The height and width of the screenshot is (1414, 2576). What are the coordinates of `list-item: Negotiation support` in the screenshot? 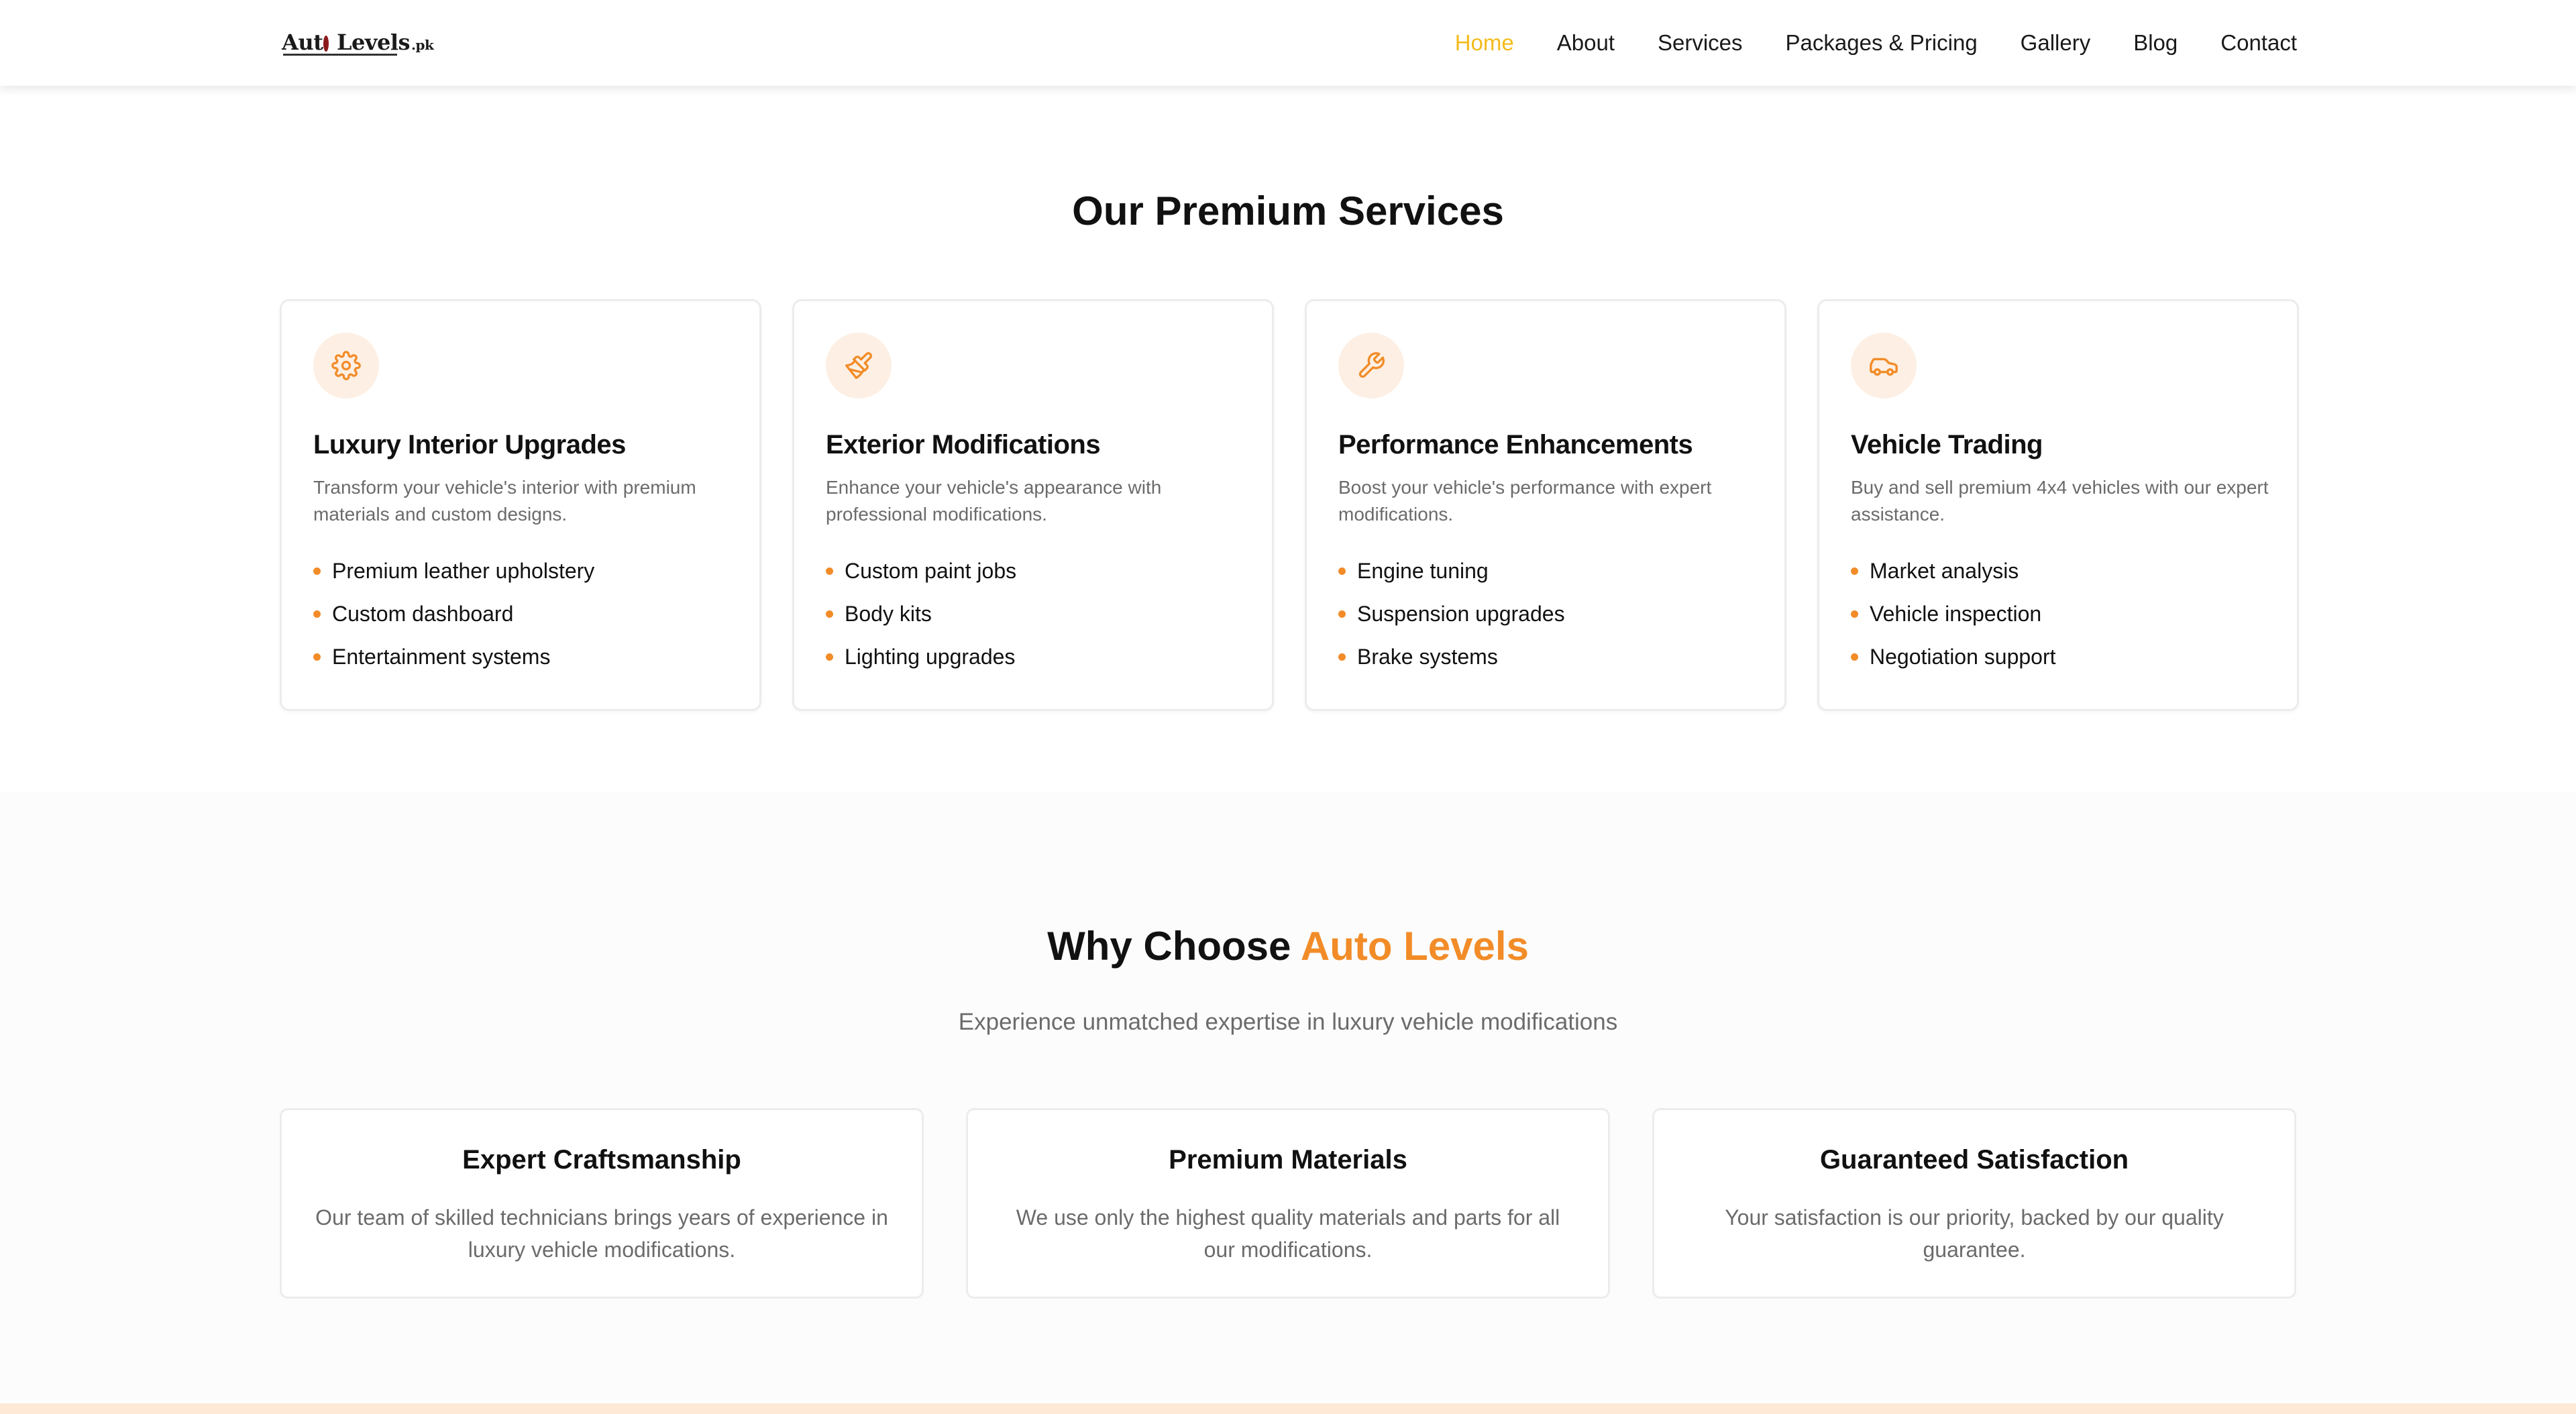 It's located at (1953, 664).